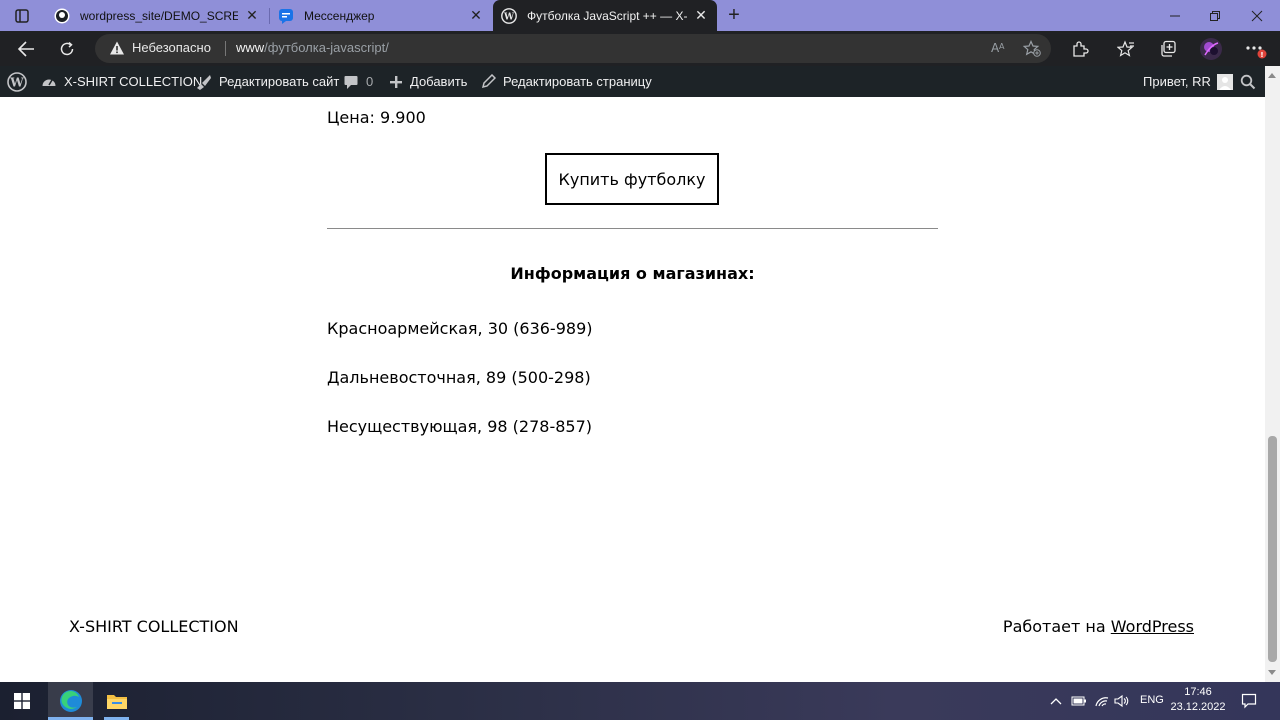 Image resolution: width=1280 pixels, height=720 pixels. I want to click on customize-menu: Редактировать сайт, so click(267, 81).